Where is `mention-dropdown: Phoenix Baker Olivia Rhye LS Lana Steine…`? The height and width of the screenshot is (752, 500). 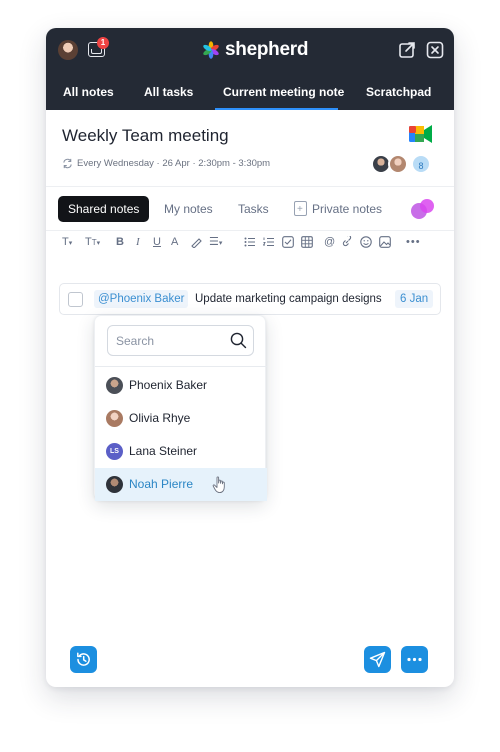
mention-dropdown: Phoenix Baker Olivia Rhye LS Lana Steine… is located at coordinates (180, 408).